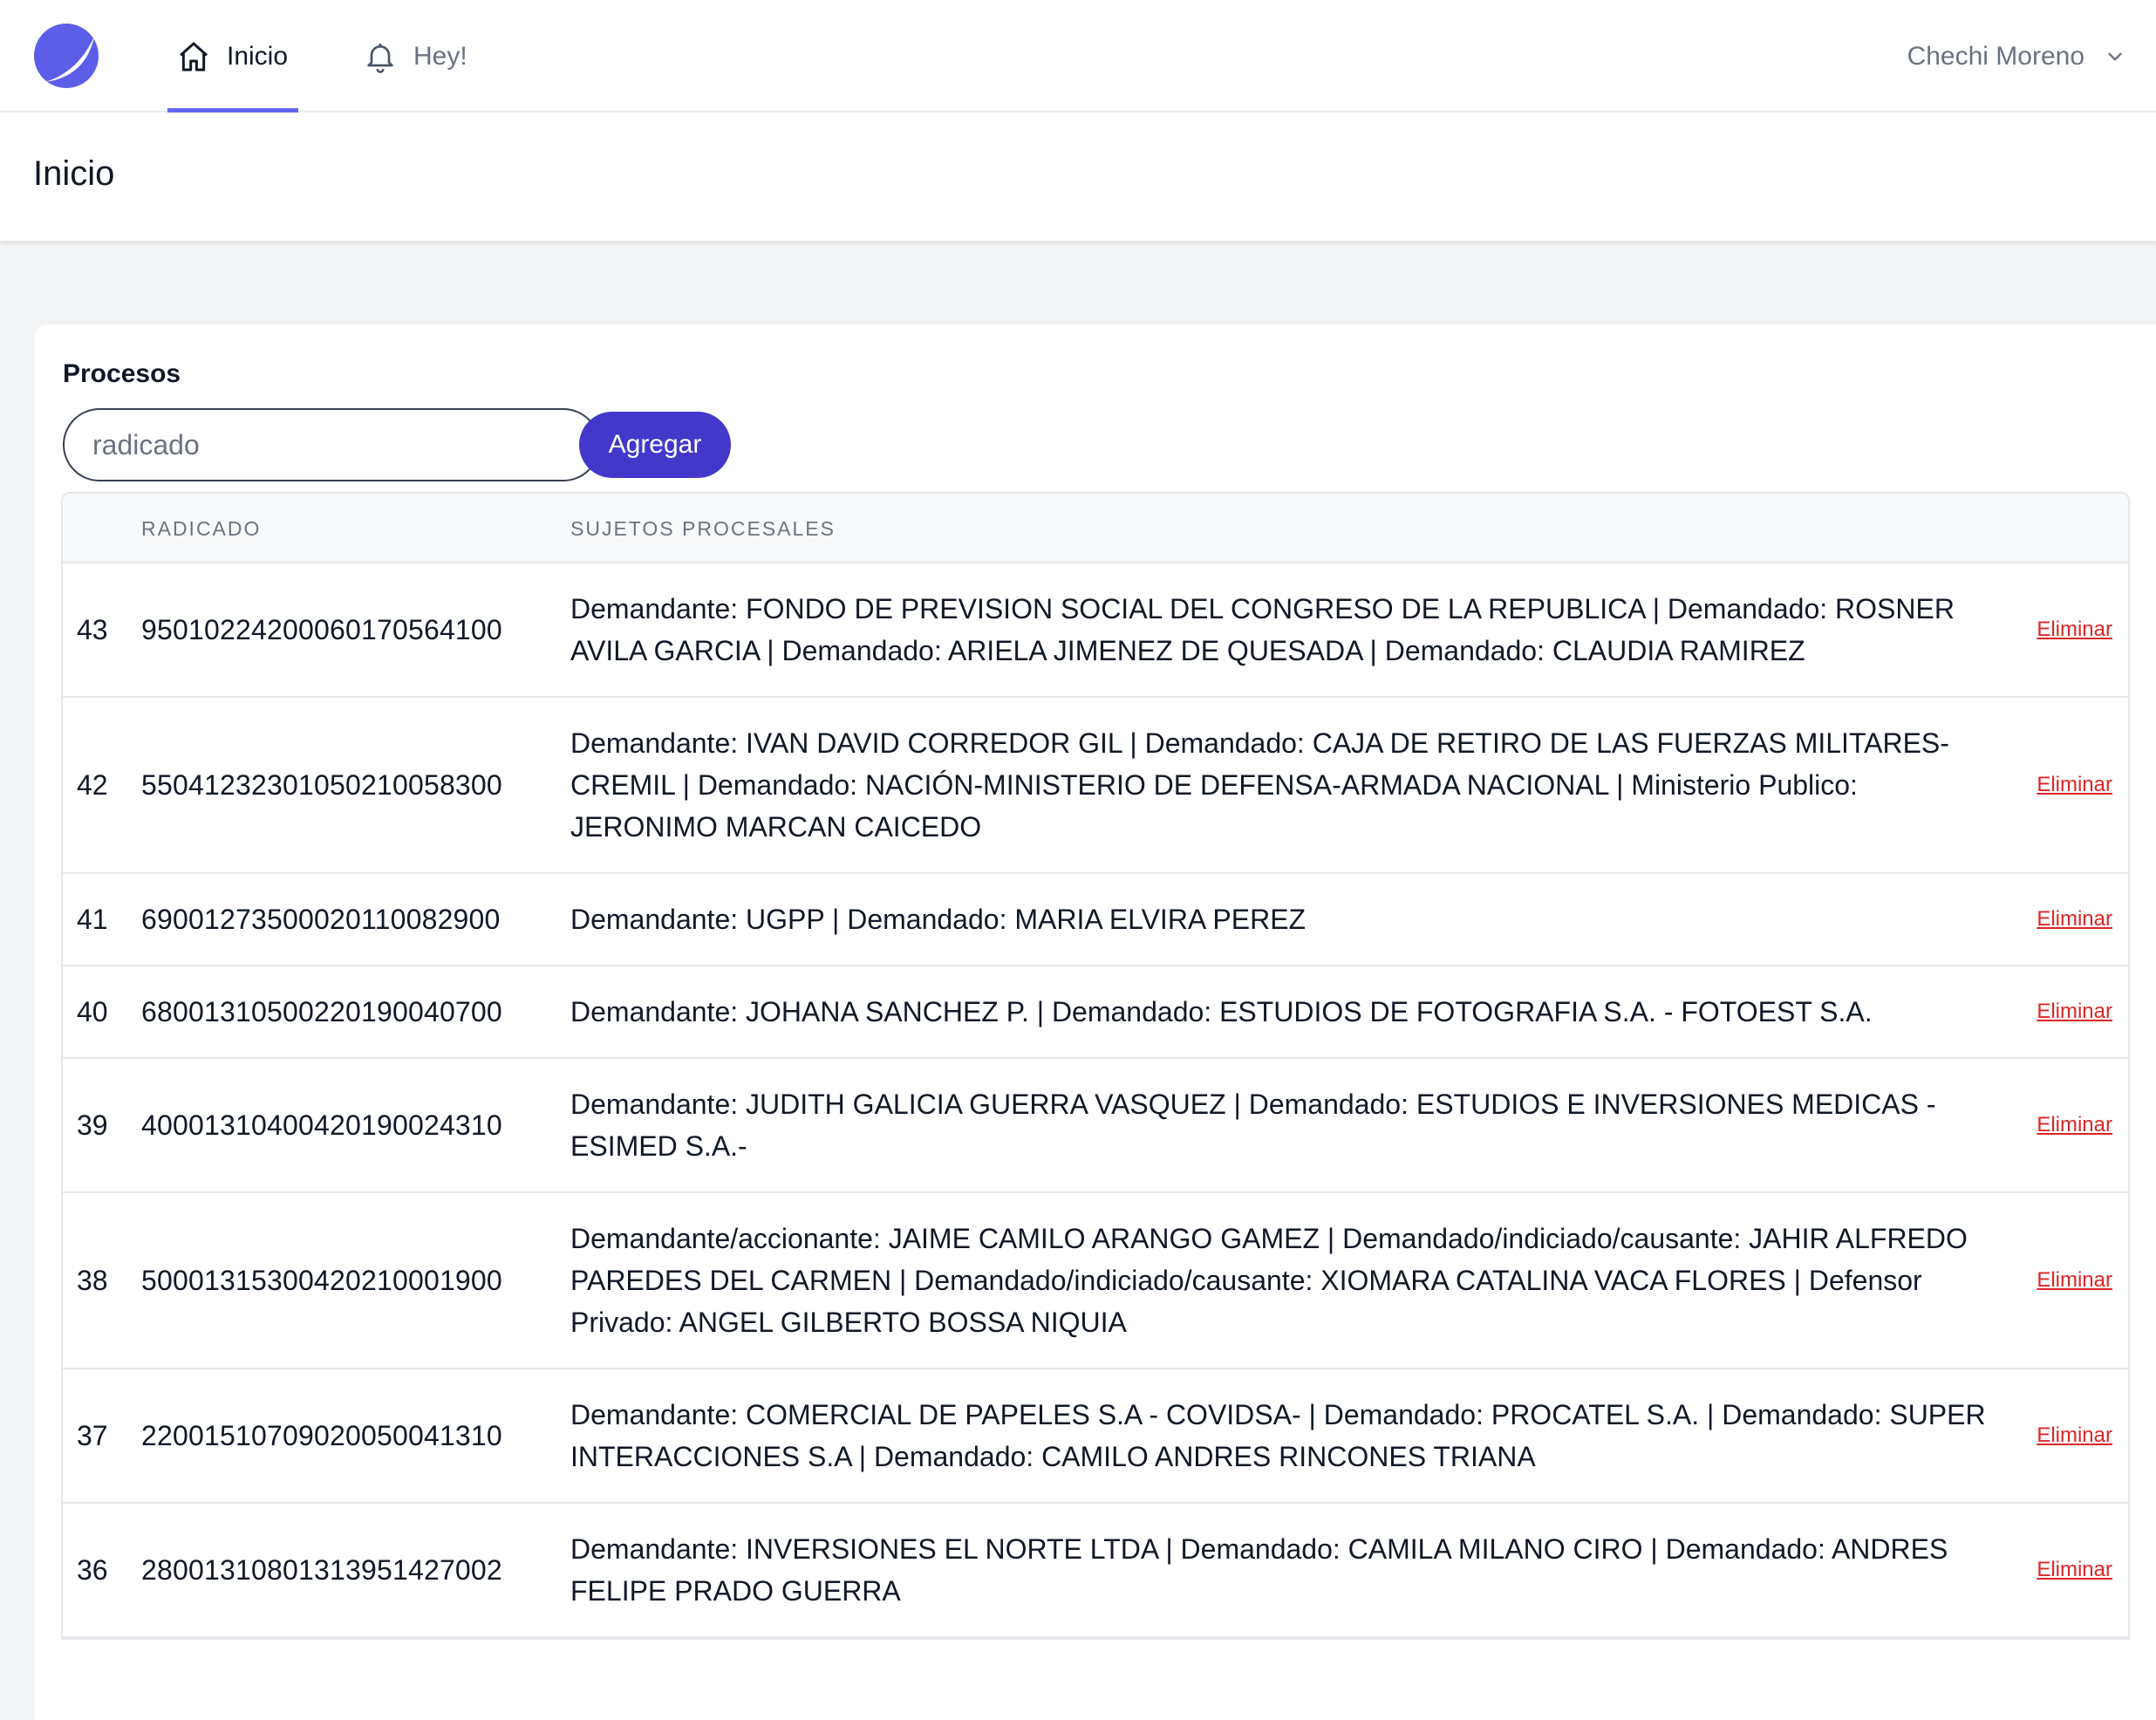  I want to click on user-name: Chechi Moreno, so click(1995, 56).